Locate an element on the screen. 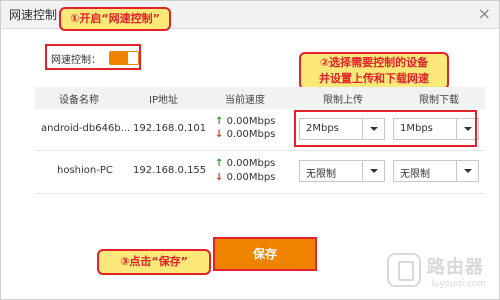 This screenshot has height=300, width=500. callout-step-3: ③点击“保存” is located at coordinates (154, 262).